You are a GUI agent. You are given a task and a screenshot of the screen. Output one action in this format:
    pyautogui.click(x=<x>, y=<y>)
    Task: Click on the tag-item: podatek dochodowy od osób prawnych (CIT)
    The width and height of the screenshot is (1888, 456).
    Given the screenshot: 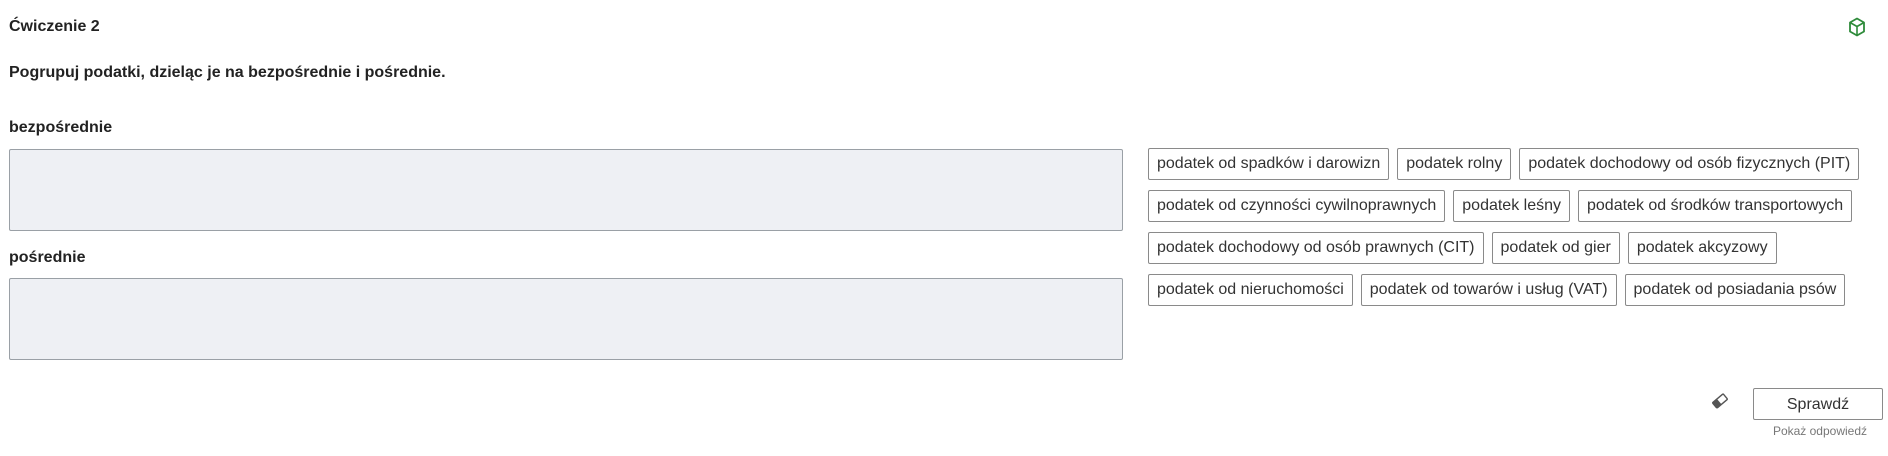 What is the action you would take?
    pyautogui.click(x=1316, y=248)
    